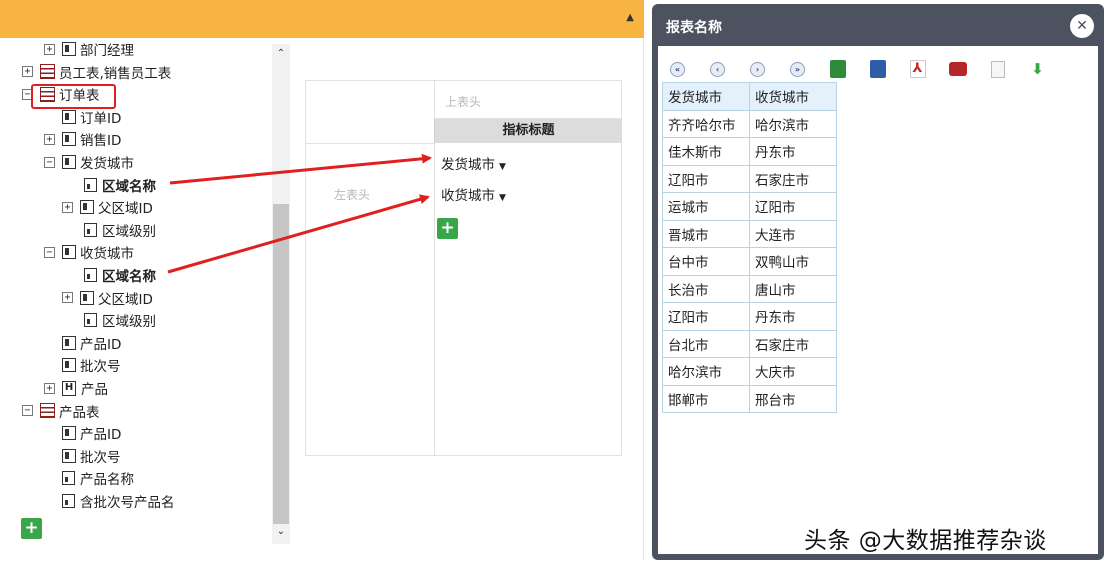 The height and width of the screenshot is (568, 1108). I want to click on table-cell: 邯郸市, so click(706, 398).